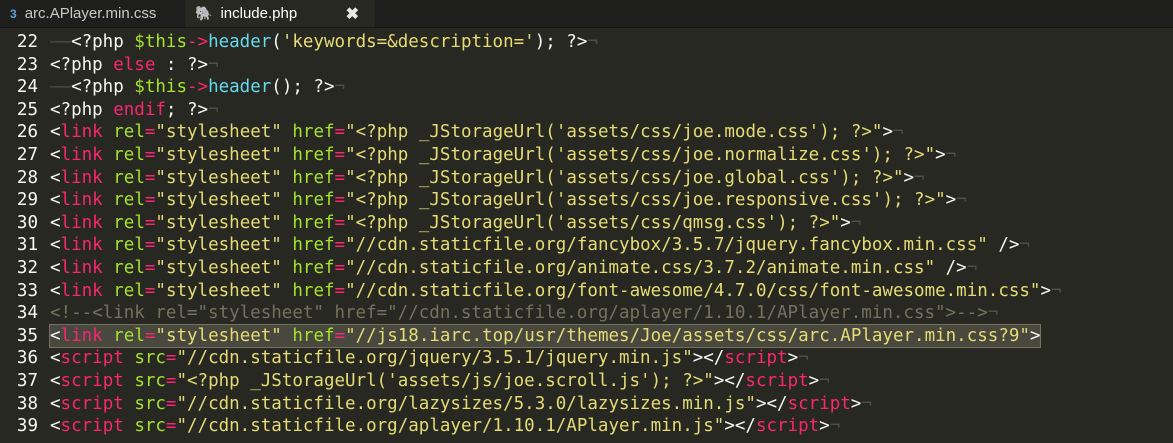  What do you see at coordinates (61, 87) in the screenshot?
I see `code-token: ——` at bounding box center [61, 87].